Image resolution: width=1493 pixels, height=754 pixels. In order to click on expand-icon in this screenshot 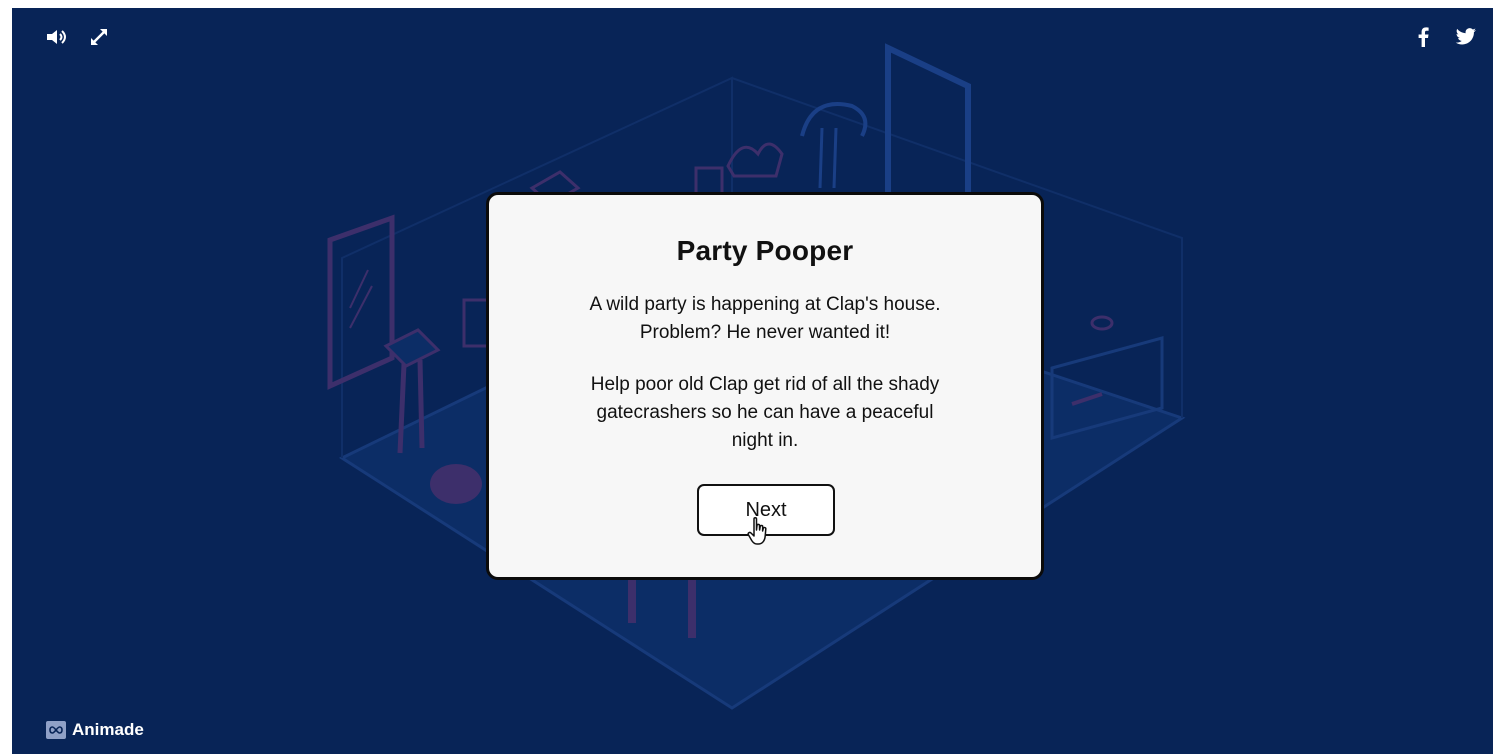, I will do `click(99, 37)`.